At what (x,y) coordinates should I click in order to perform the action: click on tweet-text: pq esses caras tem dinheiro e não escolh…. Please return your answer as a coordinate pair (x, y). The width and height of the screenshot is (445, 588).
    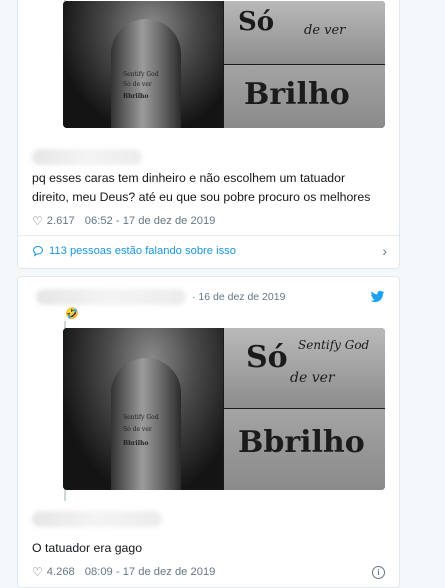
    Looking at the image, I should click on (201, 188).